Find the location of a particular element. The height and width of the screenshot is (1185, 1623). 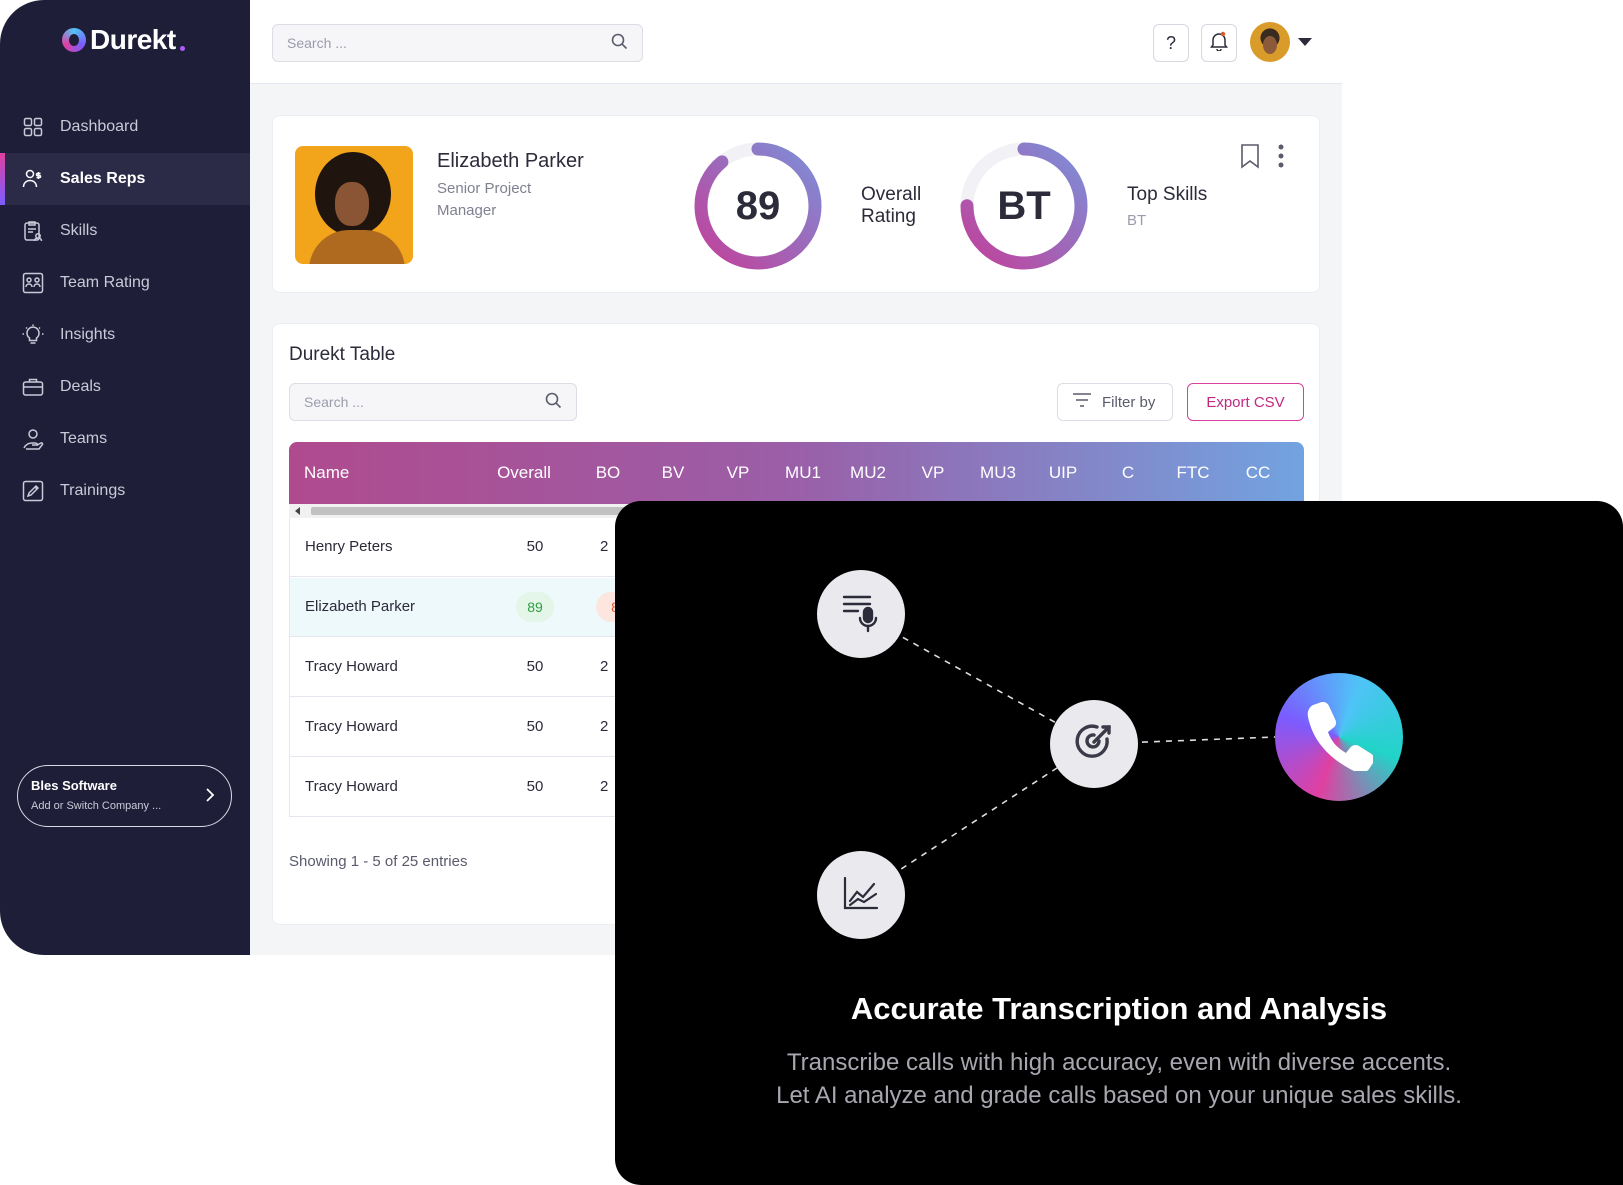

company-name: Bles Software is located at coordinates (74, 785).